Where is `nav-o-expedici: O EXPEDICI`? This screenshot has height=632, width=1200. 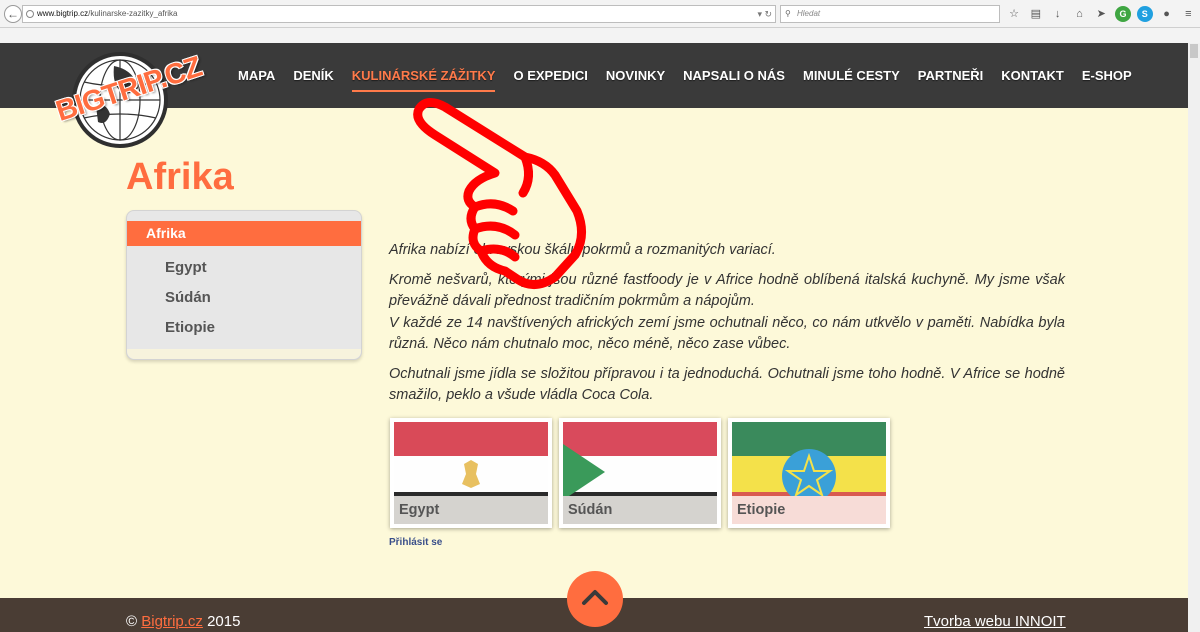 nav-o-expedici: O EXPEDICI is located at coordinates (550, 76).